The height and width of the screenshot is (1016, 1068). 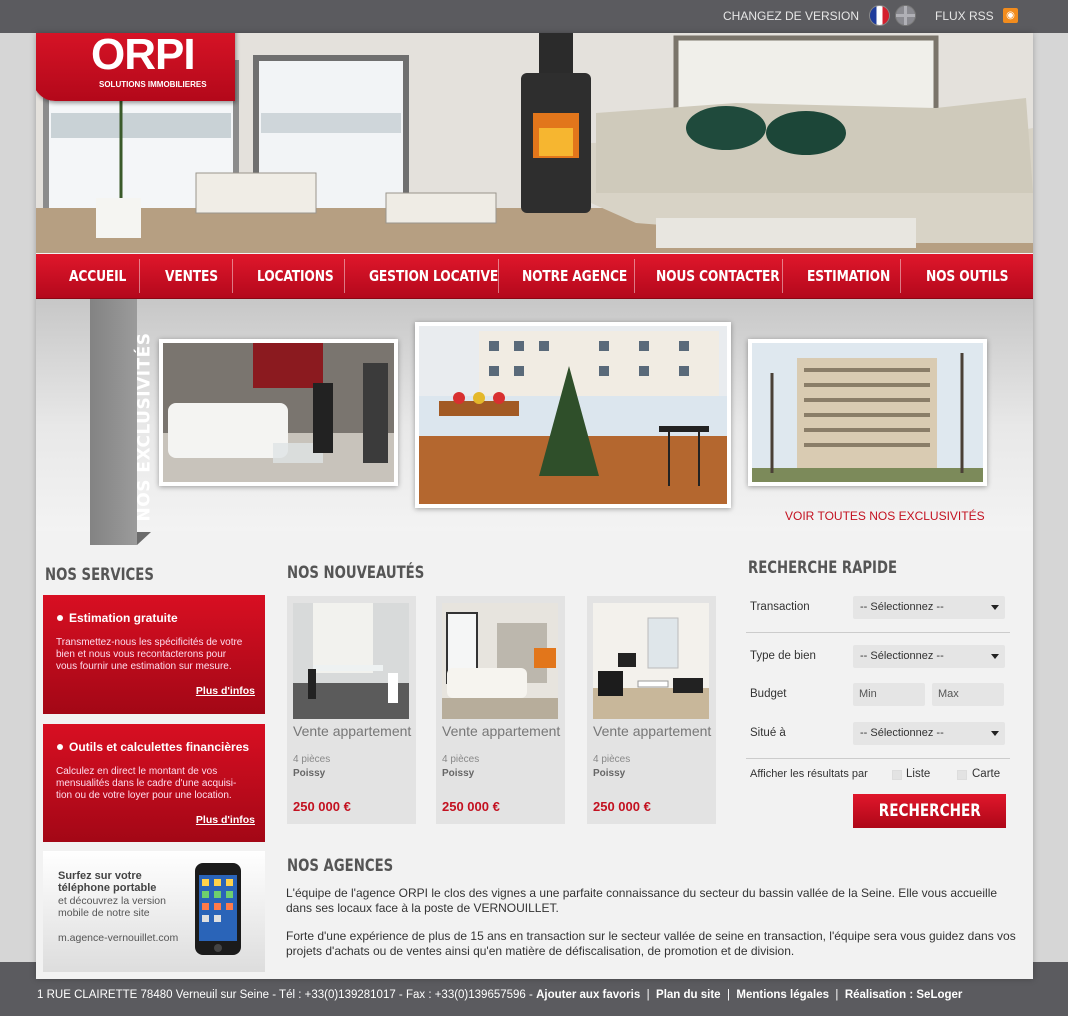 What do you see at coordinates (225, 691) in the screenshot?
I see `service-estimation-more-link: Plus d'infos` at bounding box center [225, 691].